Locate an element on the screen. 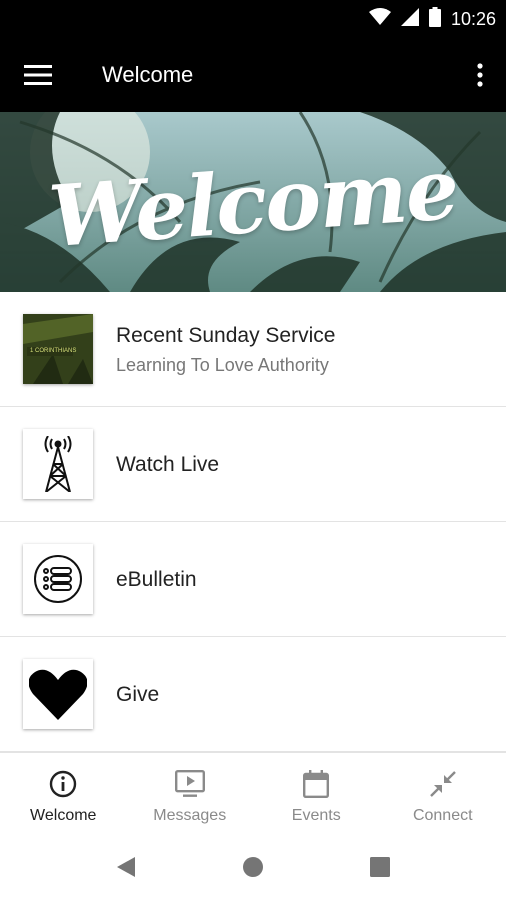  tab-label: Welcome is located at coordinates (63, 815).